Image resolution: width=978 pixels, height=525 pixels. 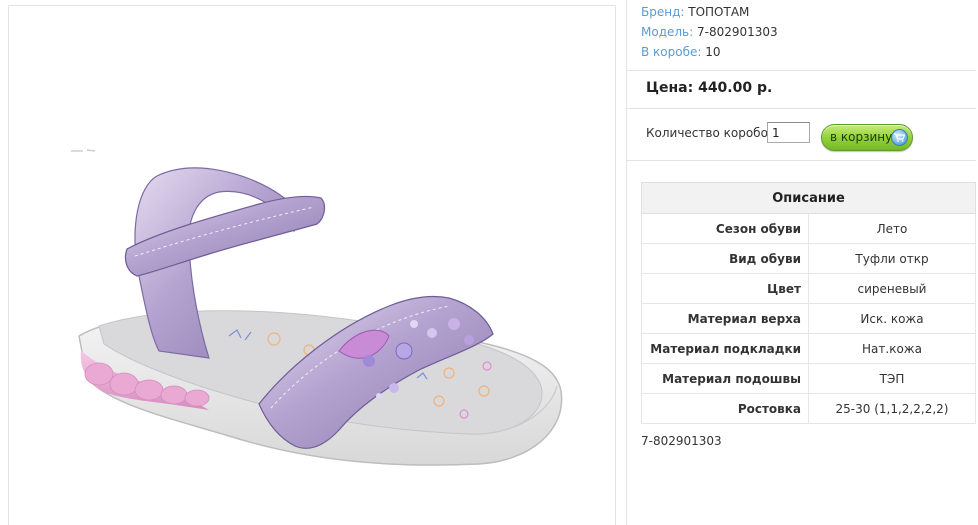 I want to click on sku-footer: 7-802901303, so click(x=681, y=441).